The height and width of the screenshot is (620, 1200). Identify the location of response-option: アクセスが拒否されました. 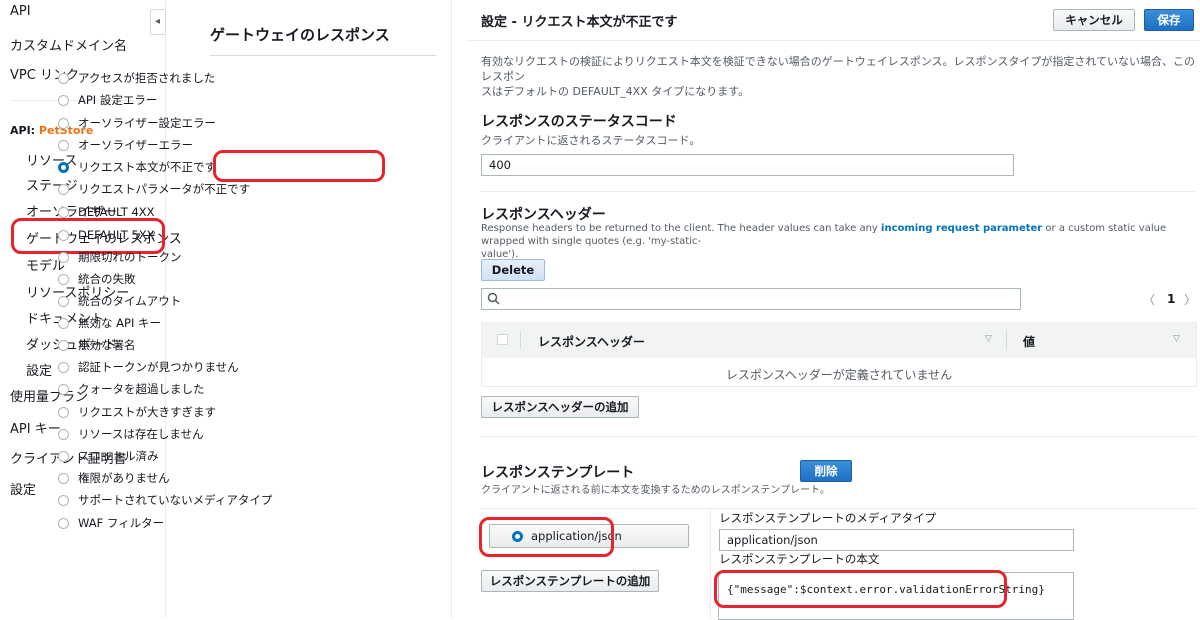
(136, 78).